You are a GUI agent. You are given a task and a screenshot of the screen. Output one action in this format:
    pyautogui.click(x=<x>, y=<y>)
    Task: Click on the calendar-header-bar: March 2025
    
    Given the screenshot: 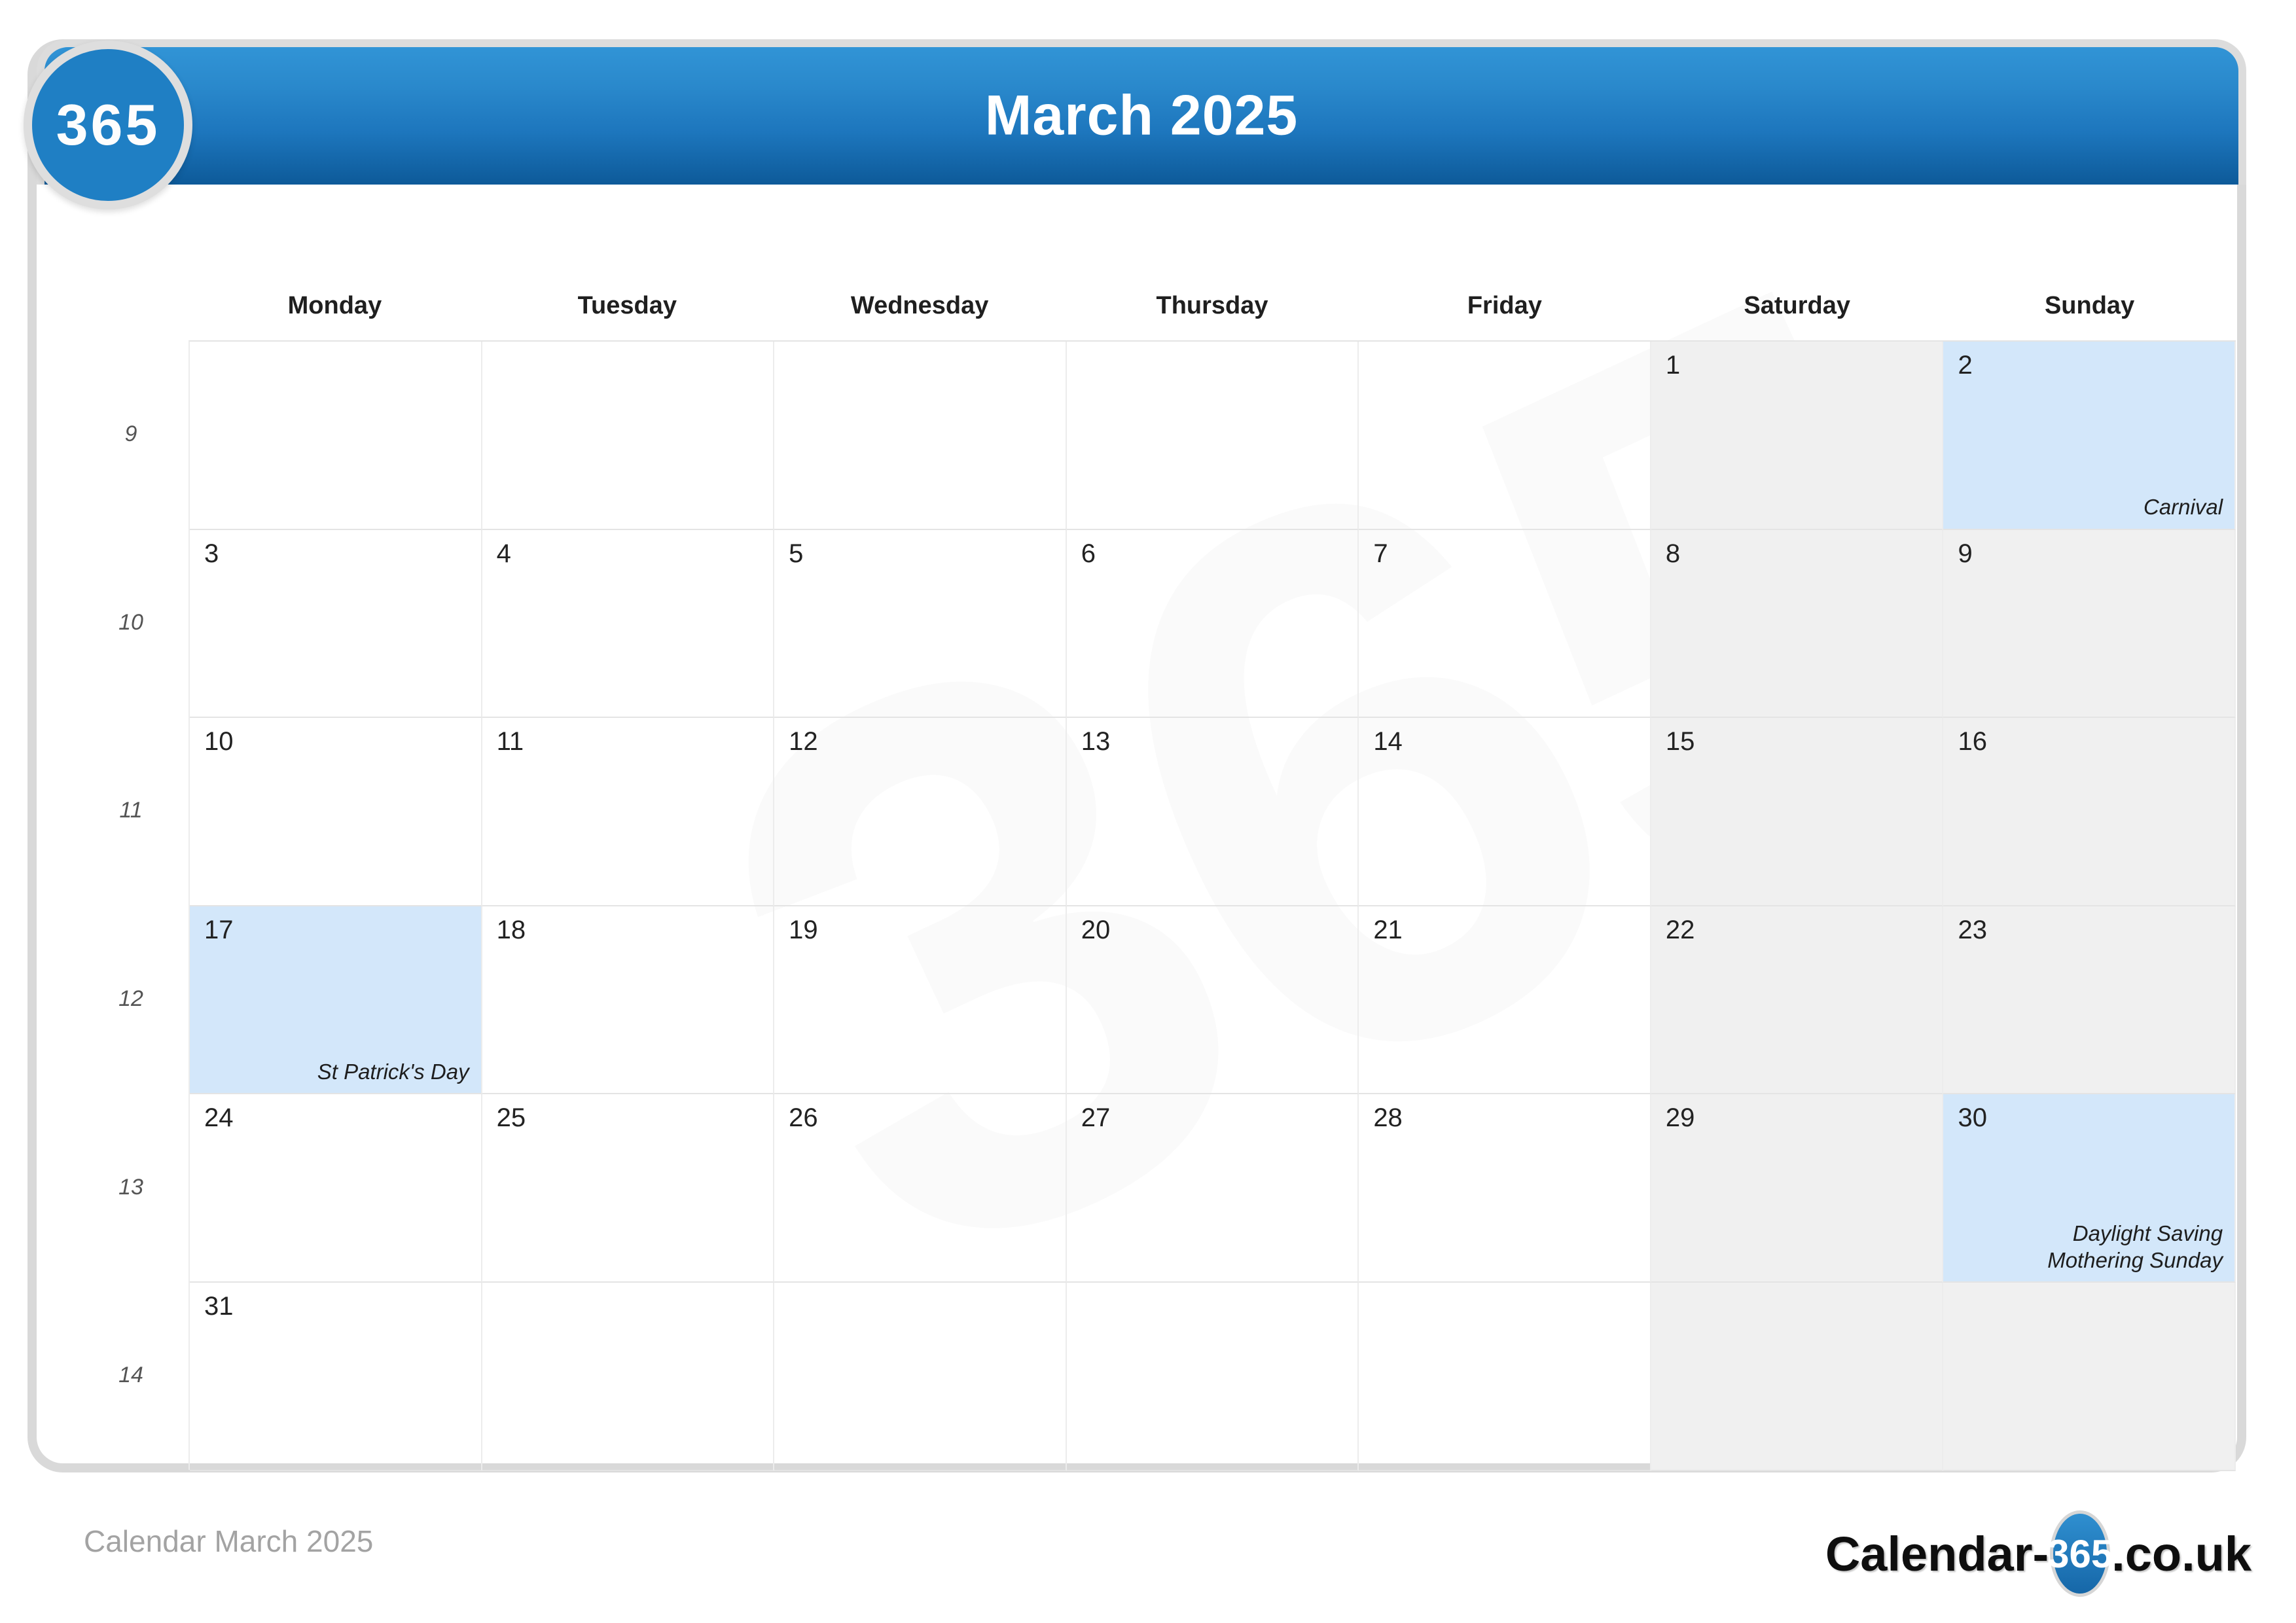 What is the action you would take?
    pyautogui.click(x=1141, y=112)
    